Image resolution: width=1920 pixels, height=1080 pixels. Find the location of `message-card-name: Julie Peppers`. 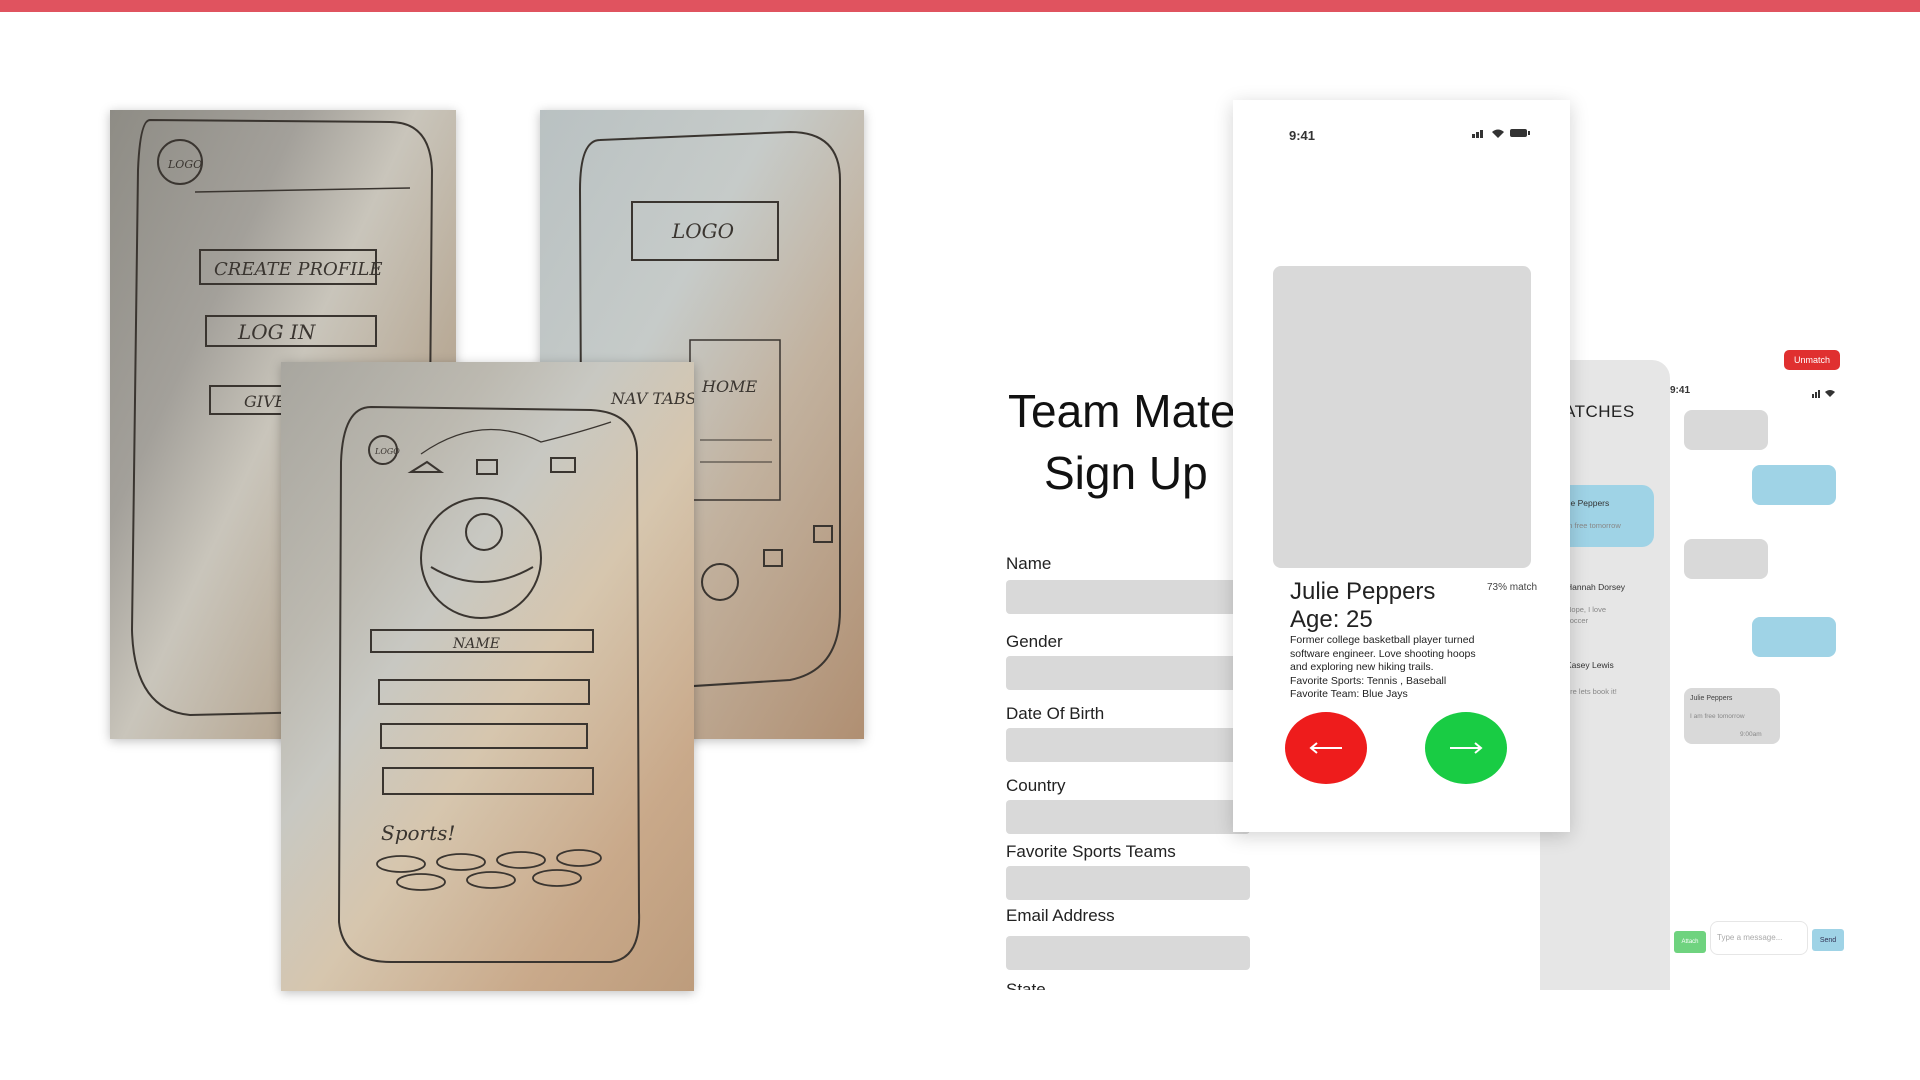

message-card-name: Julie Peppers is located at coordinates (1711, 698).